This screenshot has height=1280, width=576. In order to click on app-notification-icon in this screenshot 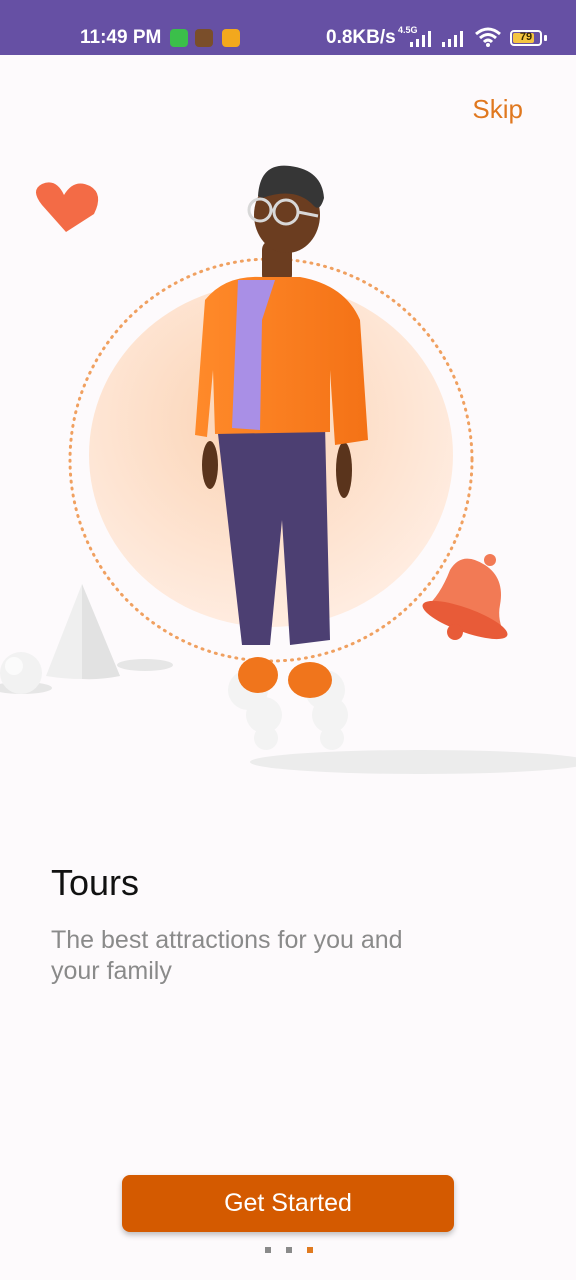, I will do `click(179, 38)`.